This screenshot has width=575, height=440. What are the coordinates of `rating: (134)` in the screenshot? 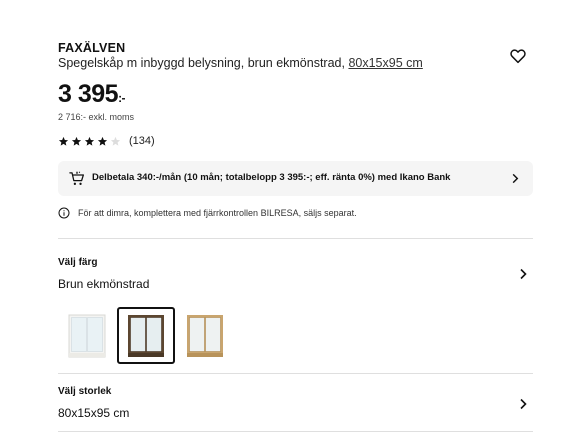 It's located at (106, 141).